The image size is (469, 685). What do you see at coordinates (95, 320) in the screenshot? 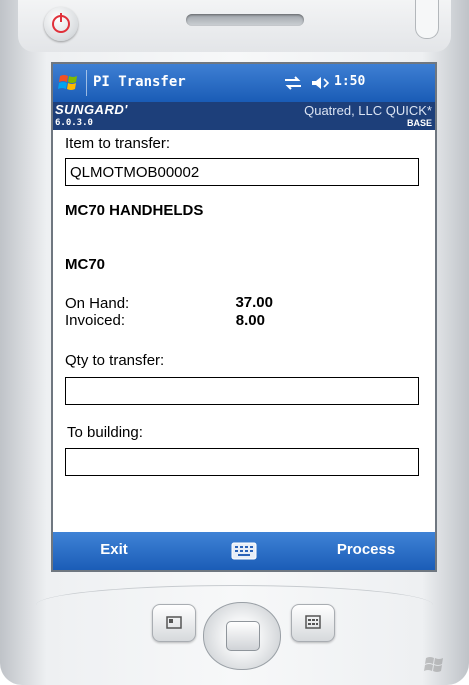
I see `invoiced-label: Invoiced:` at bounding box center [95, 320].